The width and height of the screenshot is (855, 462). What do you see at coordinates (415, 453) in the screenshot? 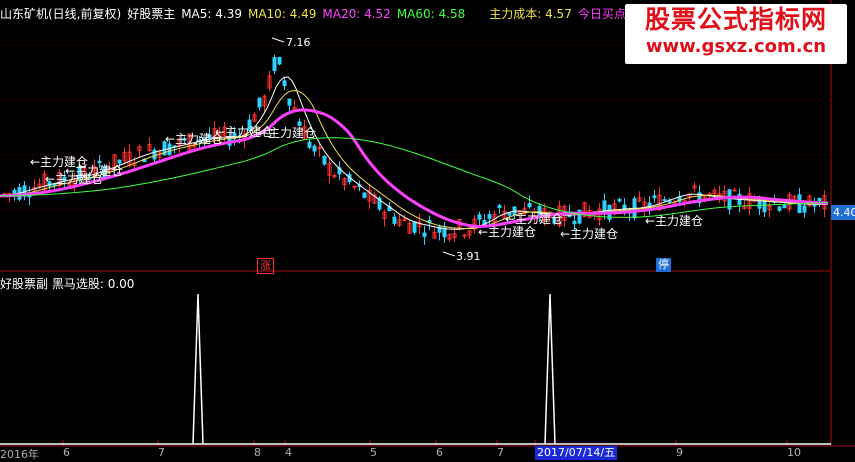
I see `time-axis: 2016年 6 7 8 4 5 6 7 9 10` at bounding box center [415, 453].